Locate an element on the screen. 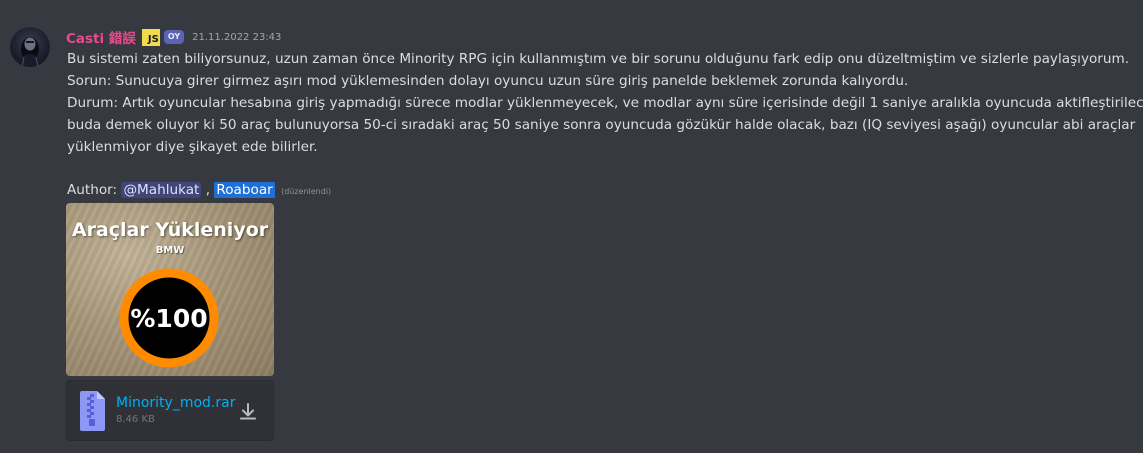 The image size is (1143, 453). file-attachment: Minority_mod.rar 8.46 KB is located at coordinates (170, 410).